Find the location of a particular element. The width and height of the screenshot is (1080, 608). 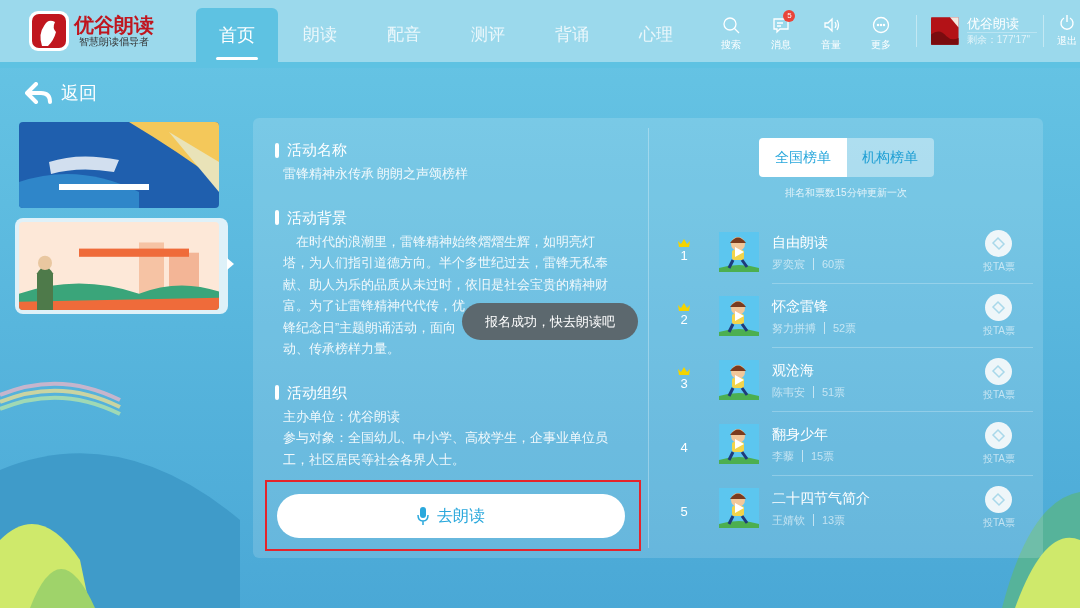

nav-tab: 配音 is located at coordinates (404, 35).